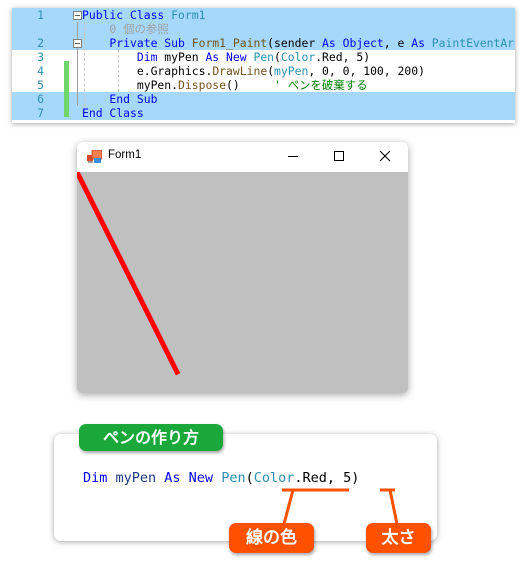 The height and width of the screenshot is (571, 527). I want to click on code-token: End Class, so click(113, 113).